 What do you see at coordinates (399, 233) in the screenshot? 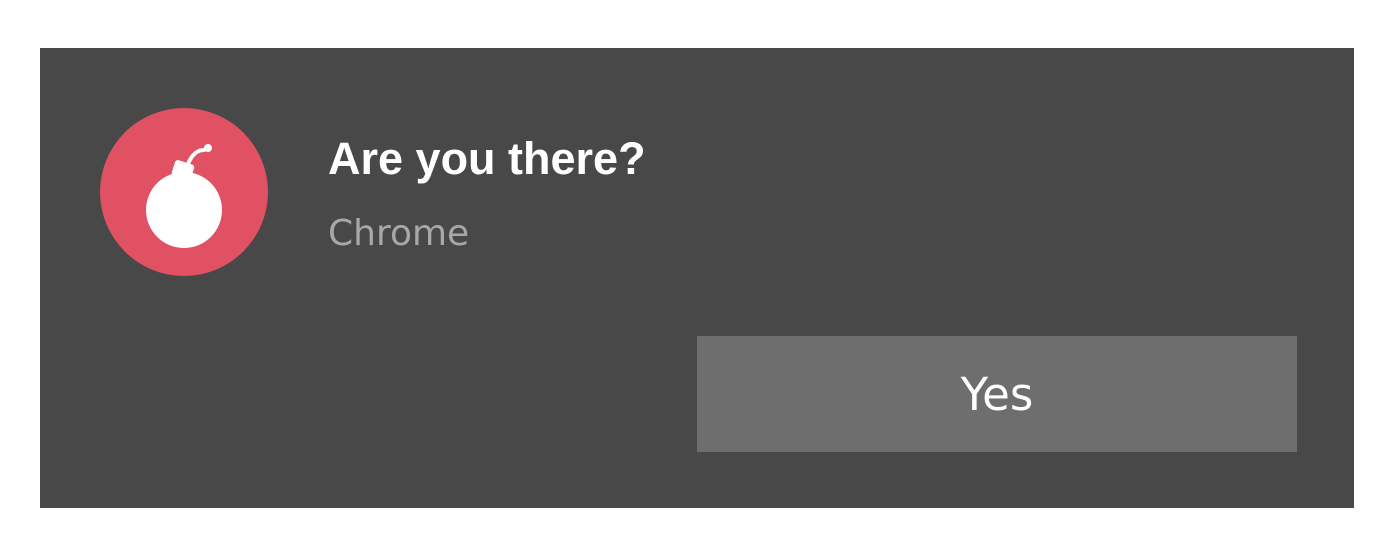
I see `notification-source: Chrome` at bounding box center [399, 233].